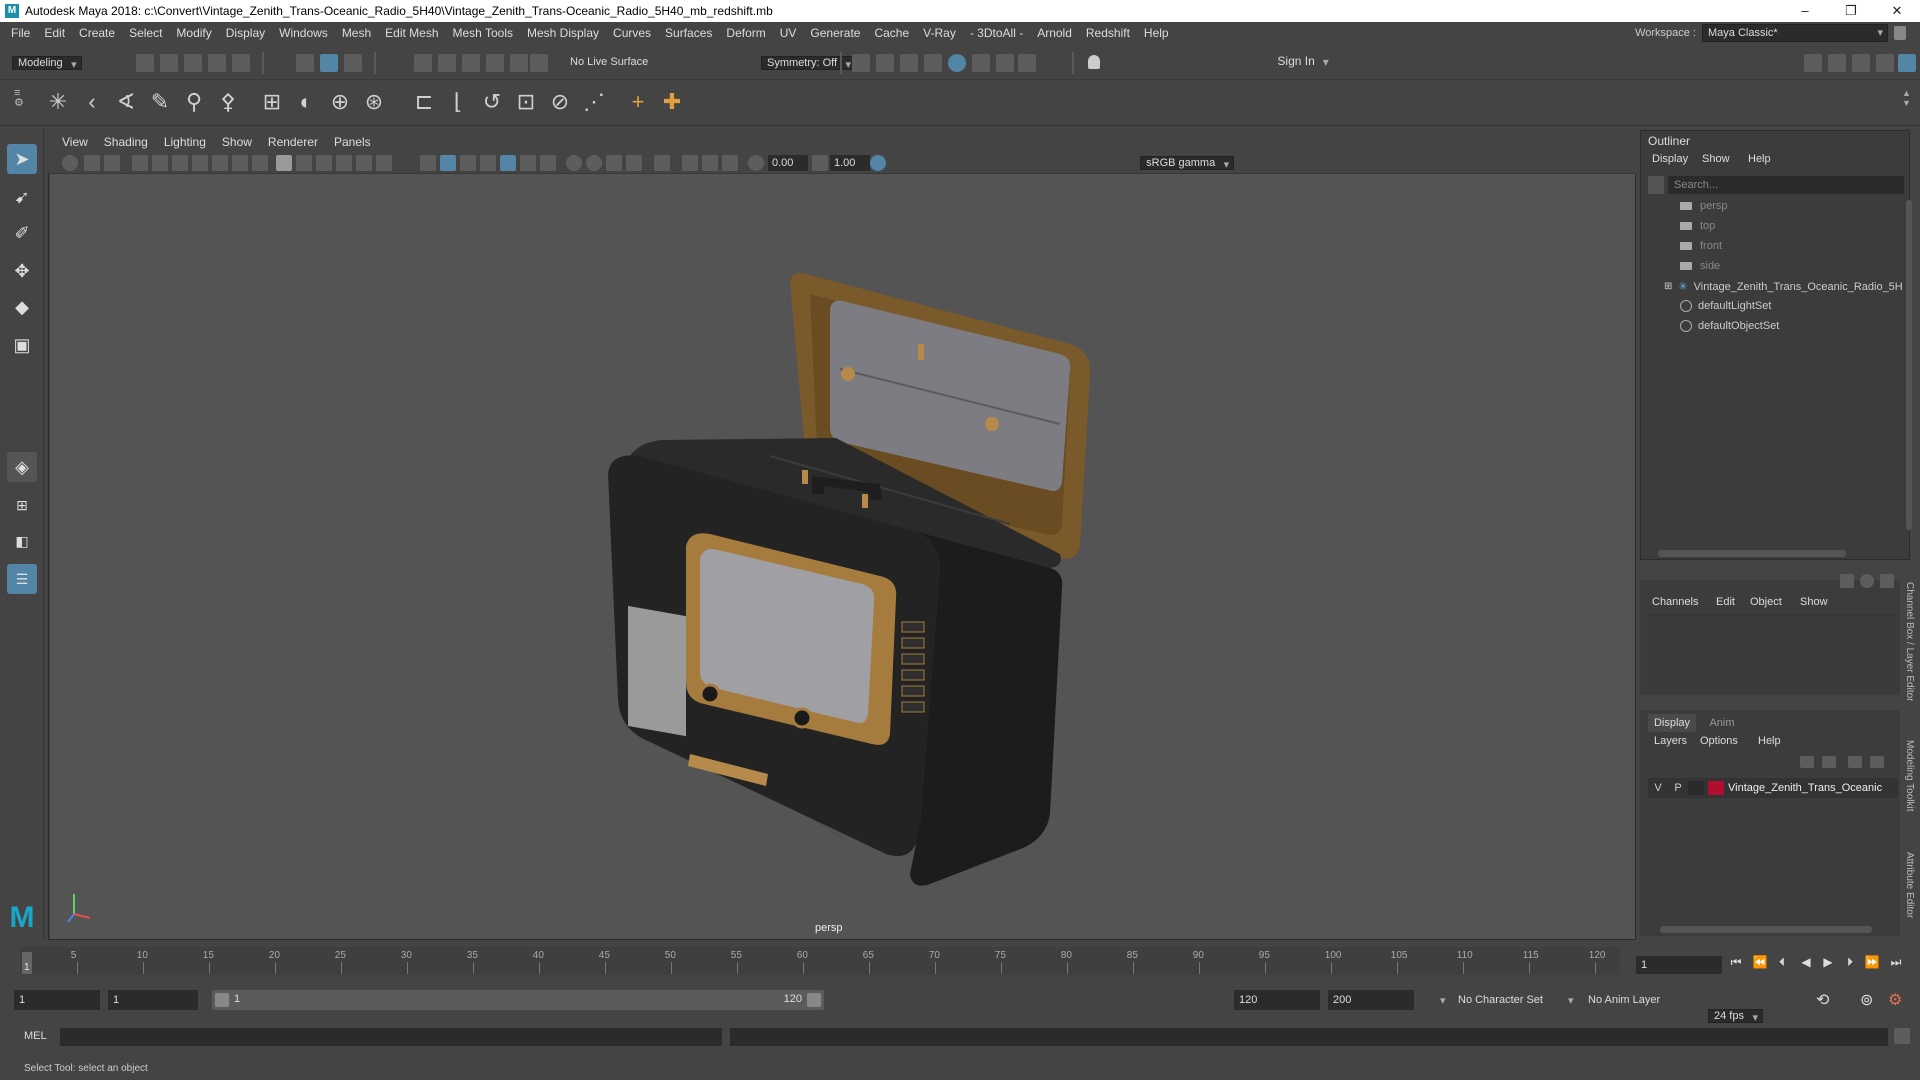  What do you see at coordinates (1814, 602) in the screenshot?
I see `channel-menu-show: Show` at bounding box center [1814, 602].